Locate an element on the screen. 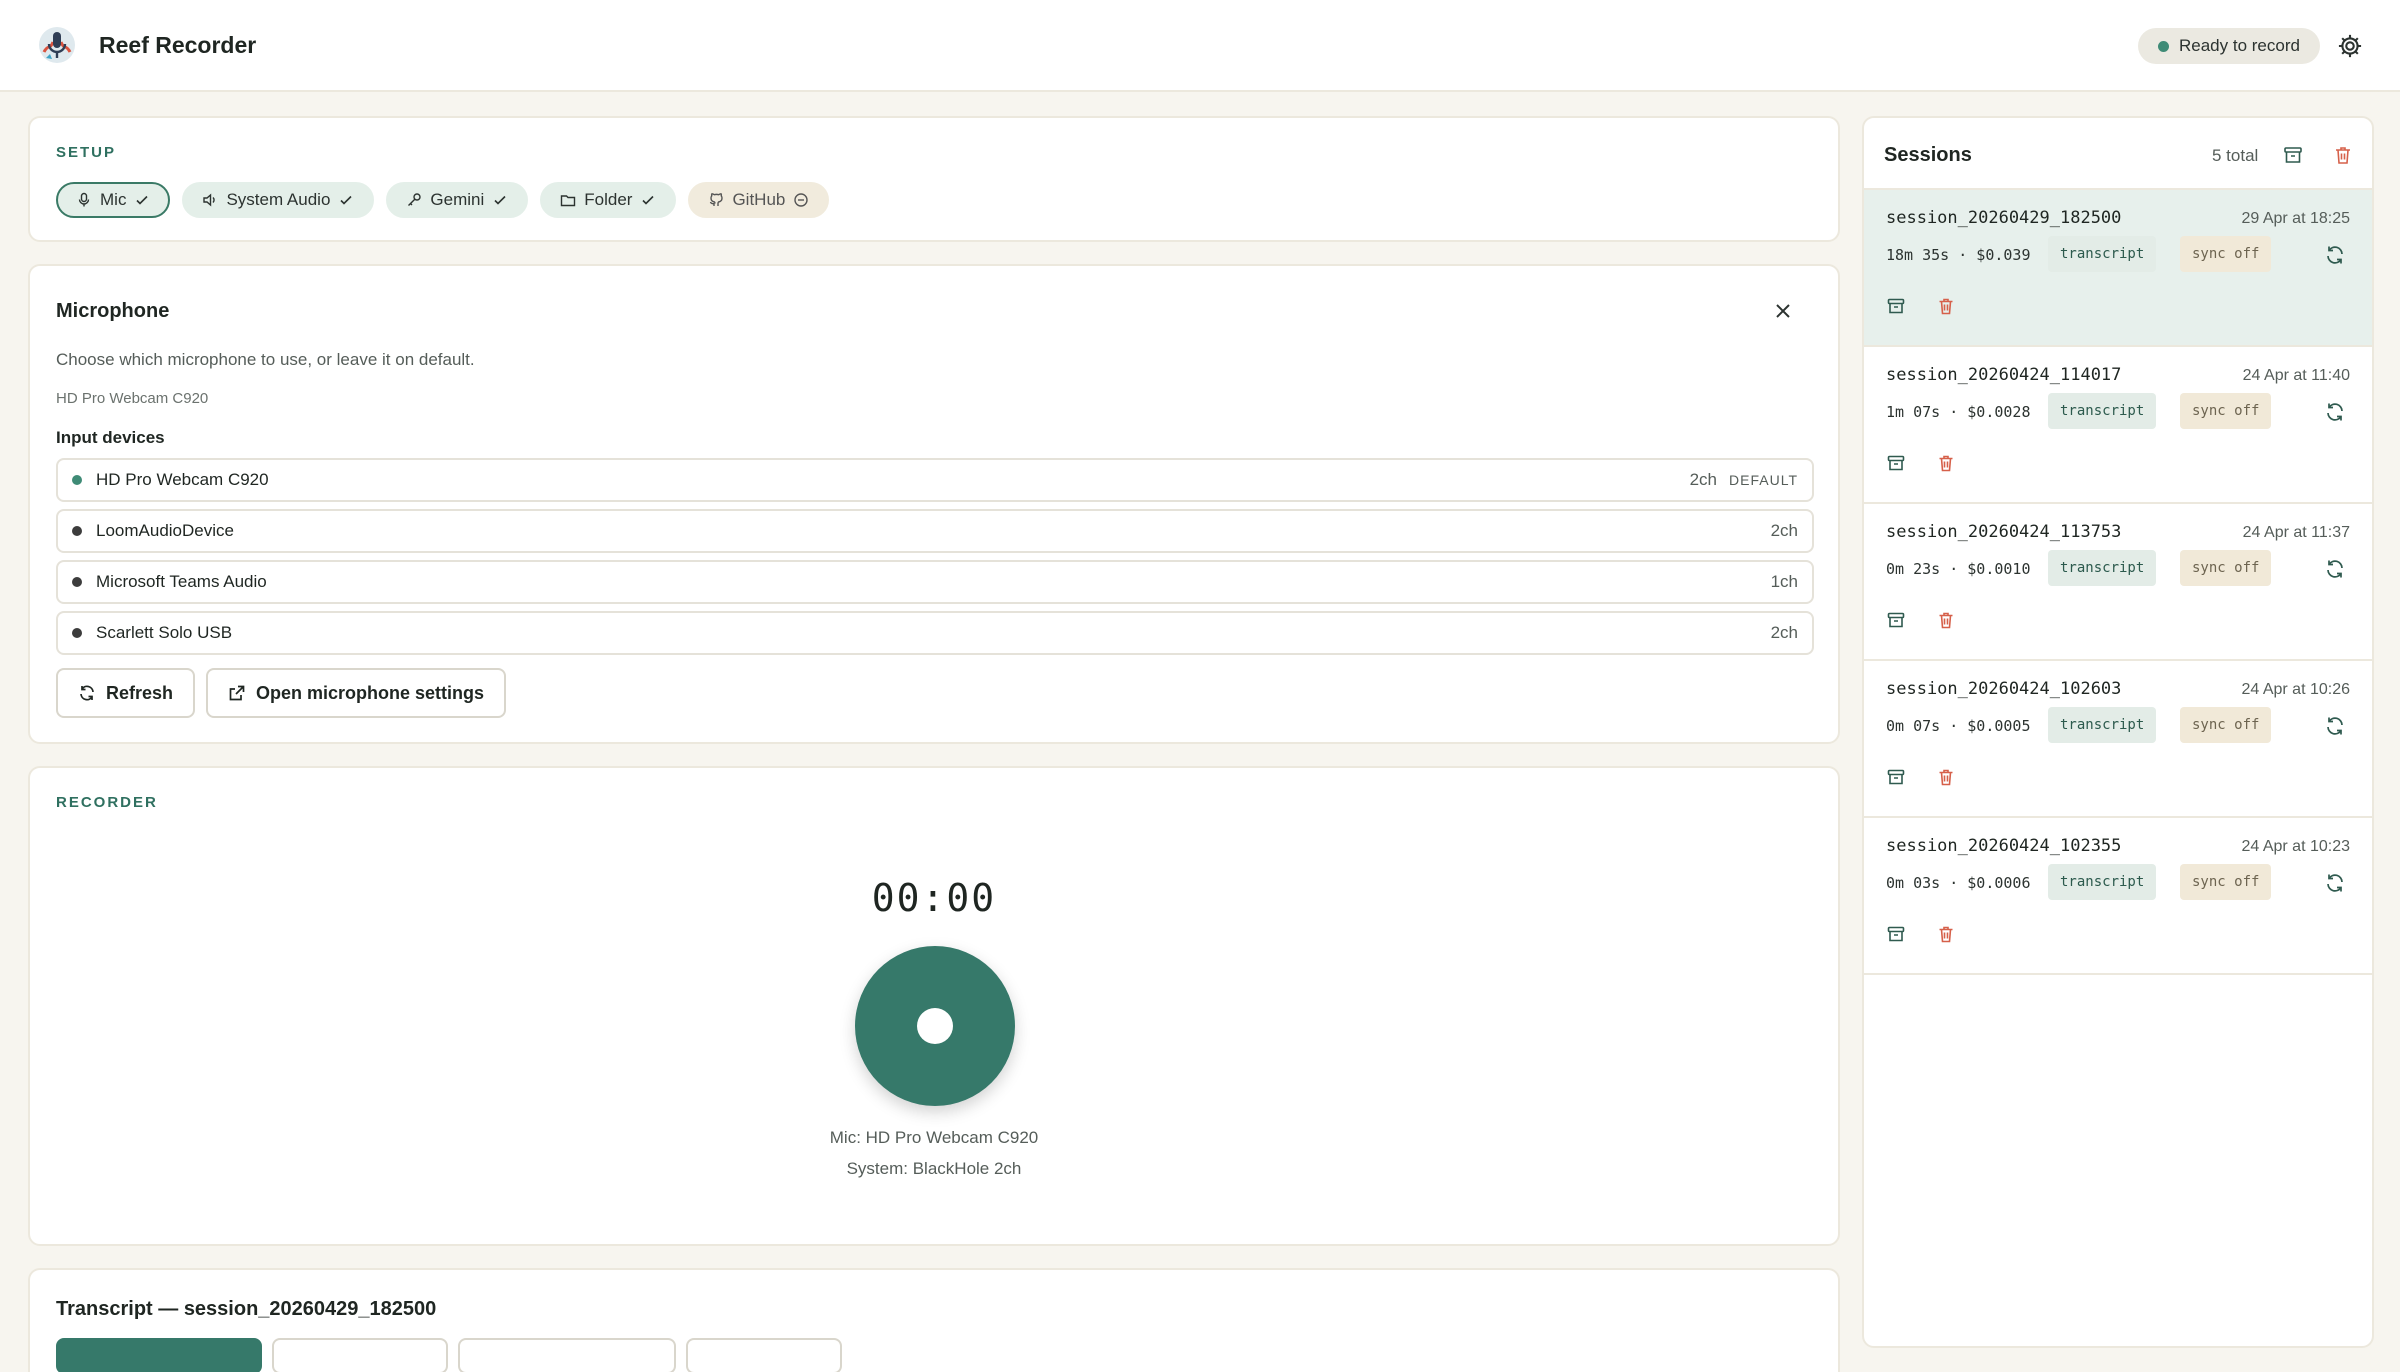 The height and width of the screenshot is (1372, 2400). transcript-card: Transcript — session_20260429_182500 is located at coordinates (934, 1320).